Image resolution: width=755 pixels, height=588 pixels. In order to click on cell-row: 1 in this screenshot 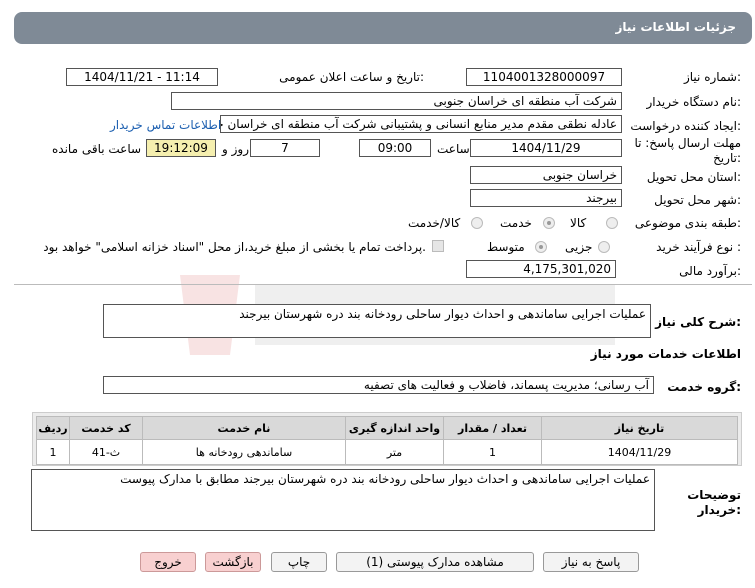, I will do `click(53, 452)`.